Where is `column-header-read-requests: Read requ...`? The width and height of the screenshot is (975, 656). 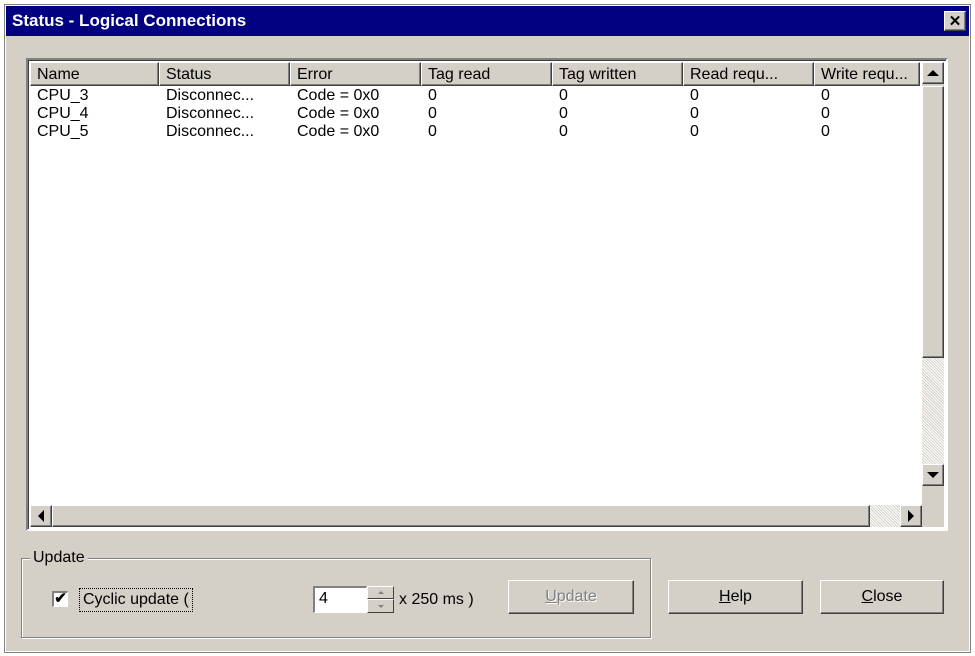
column-header-read-requests: Read requ... is located at coordinates (748, 74).